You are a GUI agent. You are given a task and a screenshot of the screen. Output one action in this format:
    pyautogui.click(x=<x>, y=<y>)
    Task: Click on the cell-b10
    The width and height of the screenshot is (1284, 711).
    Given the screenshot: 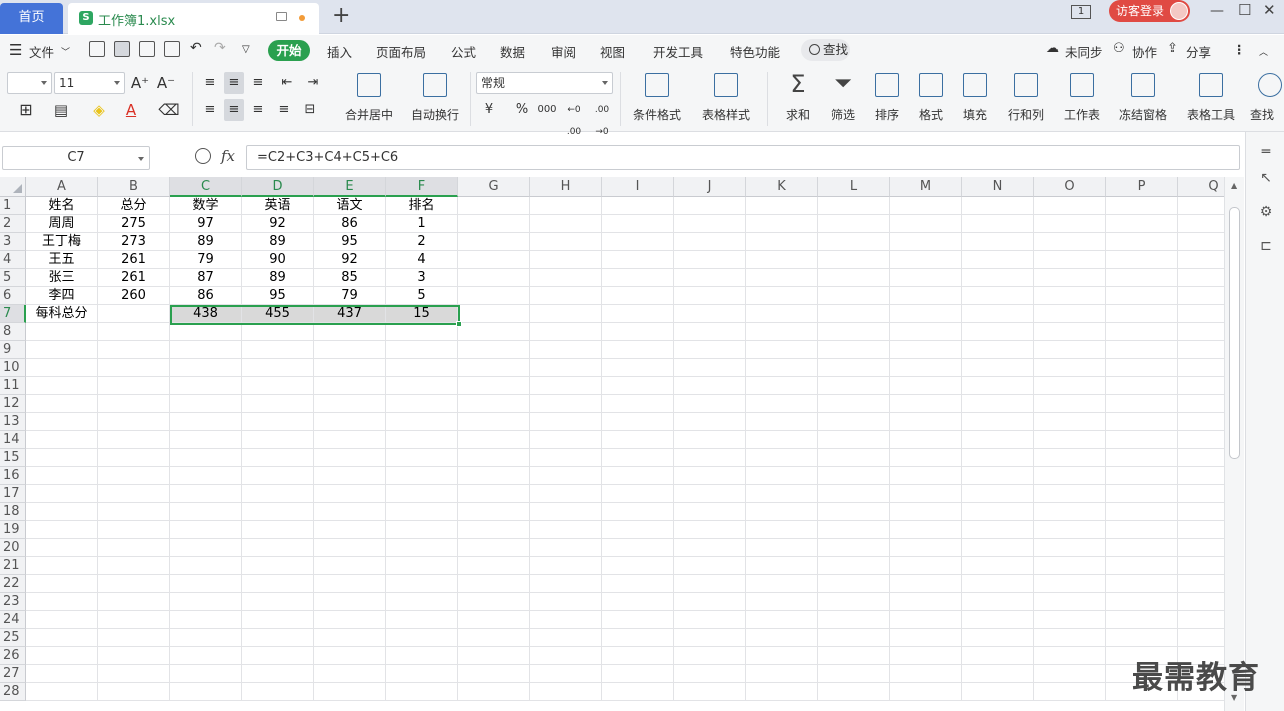 What is the action you would take?
    pyautogui.click(x=134, y=368)
    